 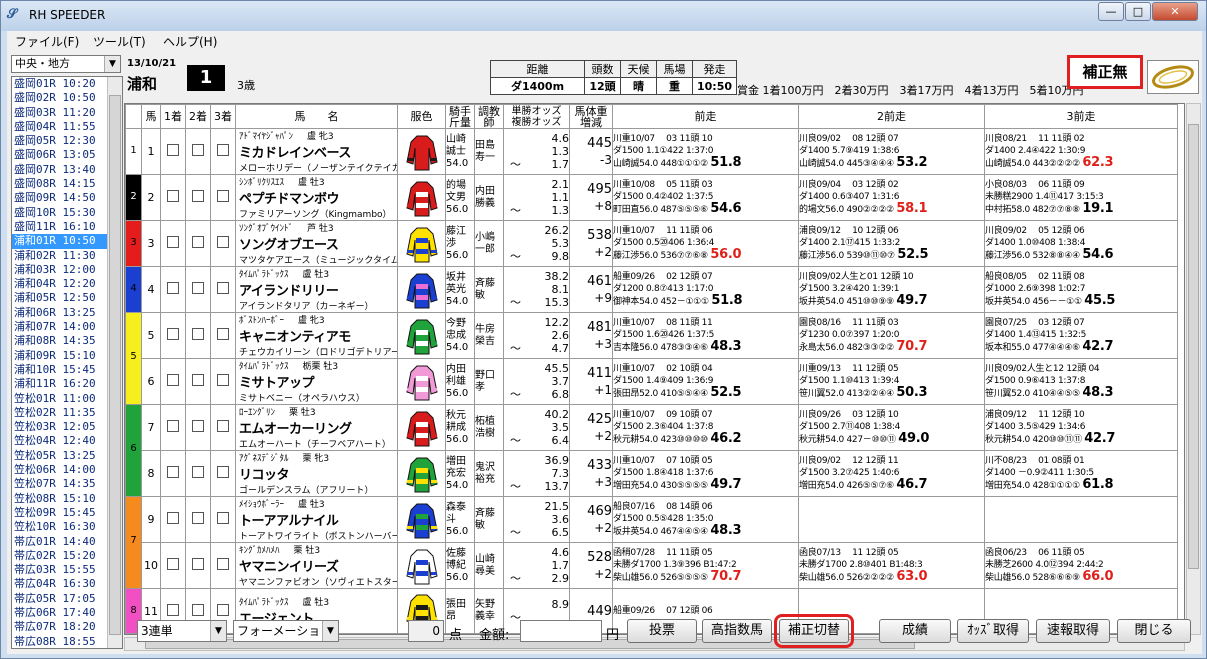 I want to click on race-list-scrollbar, so click(x=114, y=362).